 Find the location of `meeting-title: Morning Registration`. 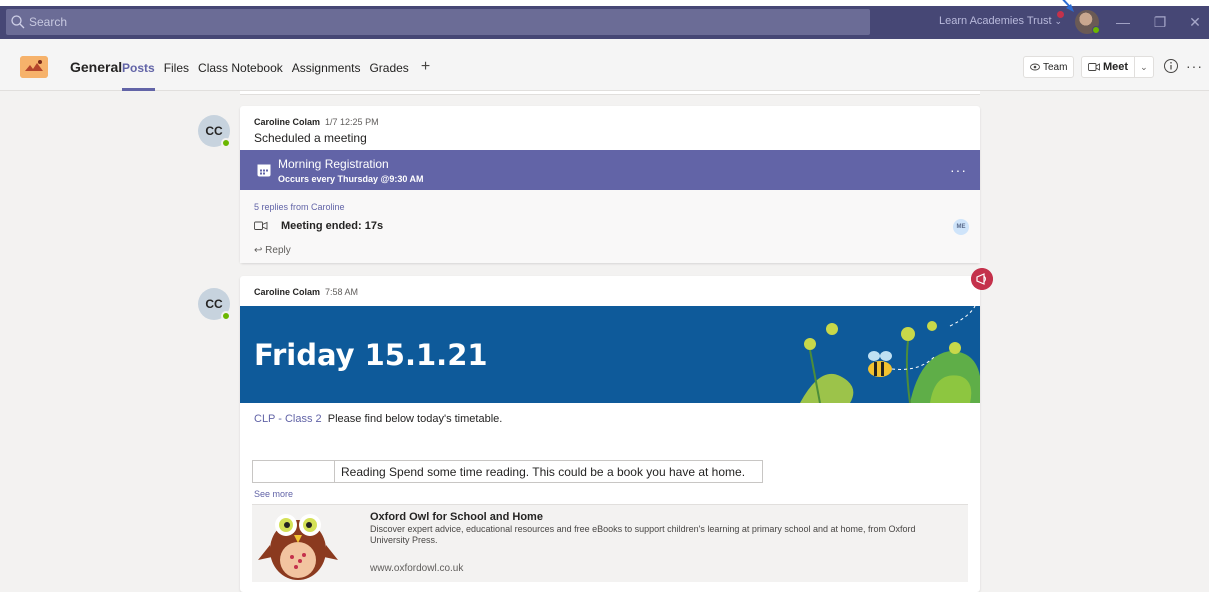

meeting-title: Morning Registration is located at coordinates (333, 164).